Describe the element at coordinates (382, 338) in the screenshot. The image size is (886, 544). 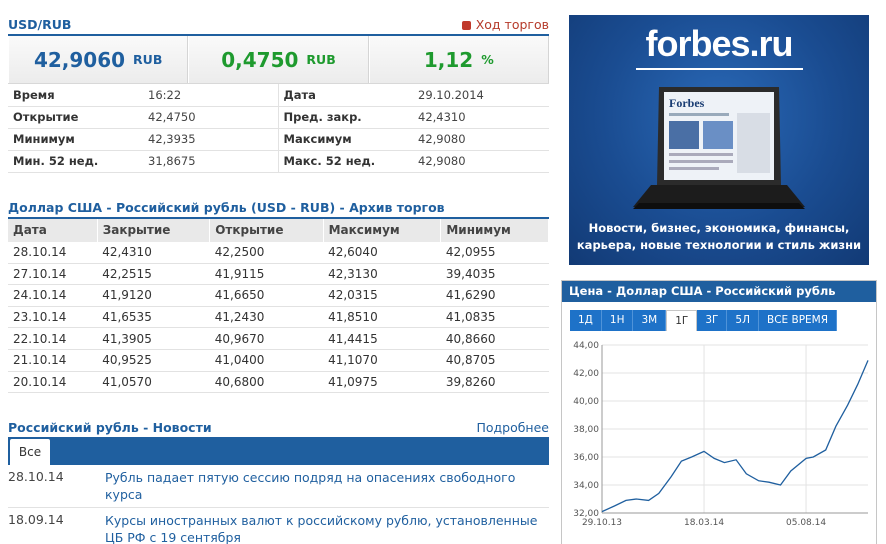
I see `archive-cell: 41,4415` at that location.